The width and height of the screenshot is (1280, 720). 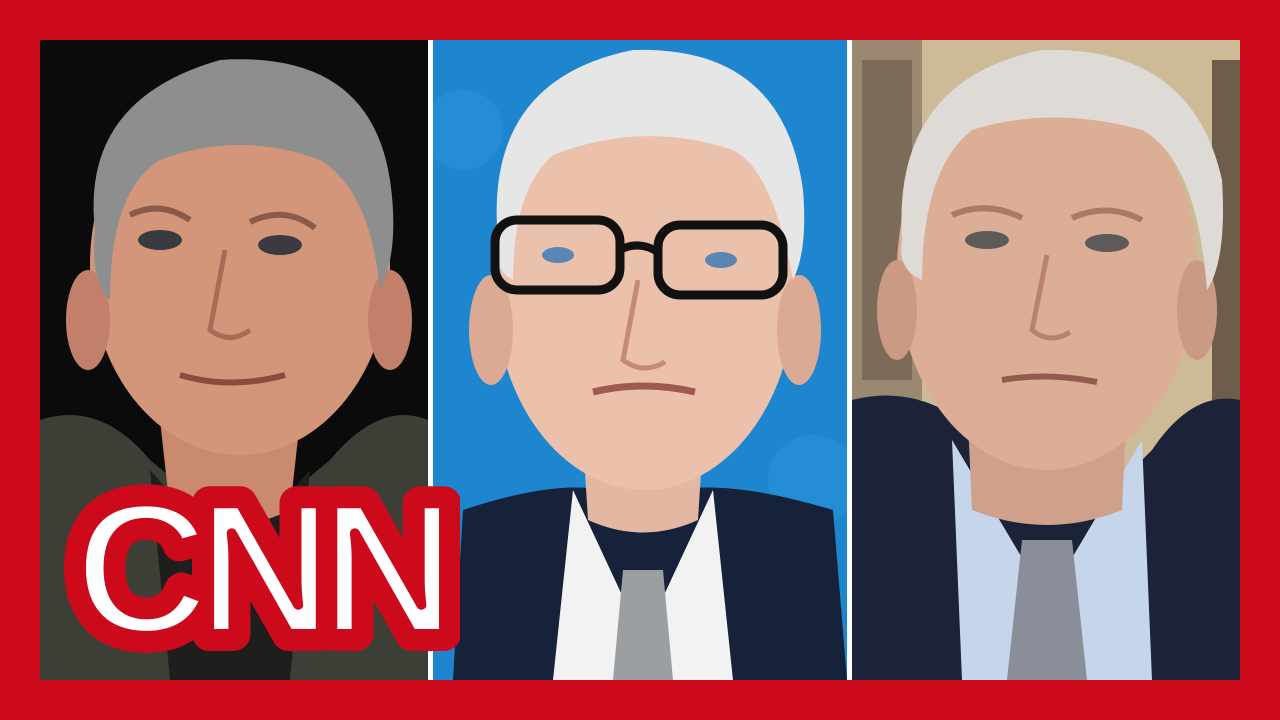 I want to click on svg-text: CNN, so click(x=258, y=564).